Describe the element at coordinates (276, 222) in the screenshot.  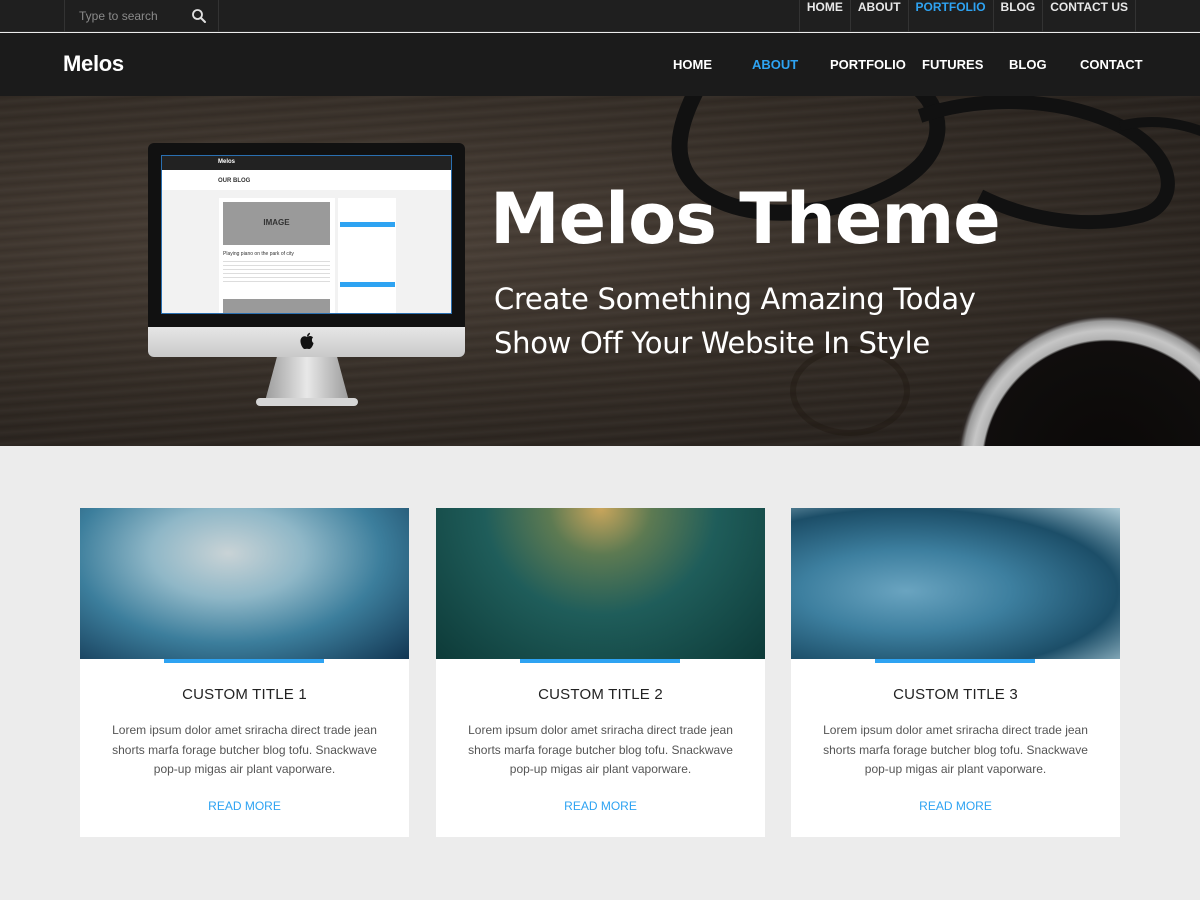
I see `screen-image-label: IMAGE` at that location.